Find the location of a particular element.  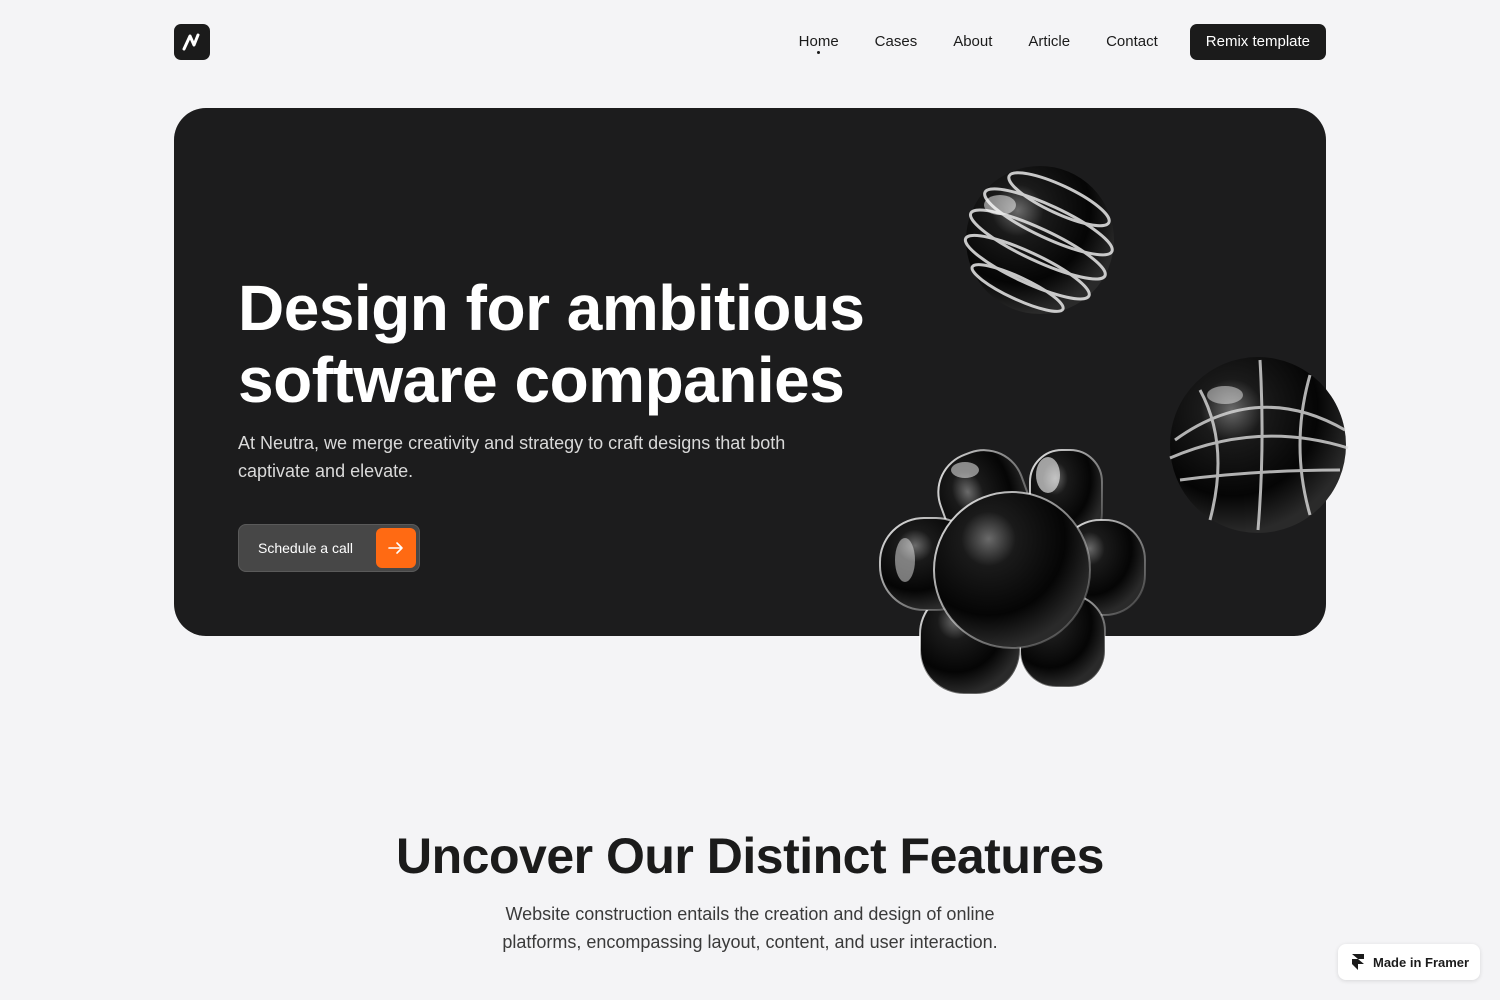

neutra-logo-icon is located at coordinates (191, 42).